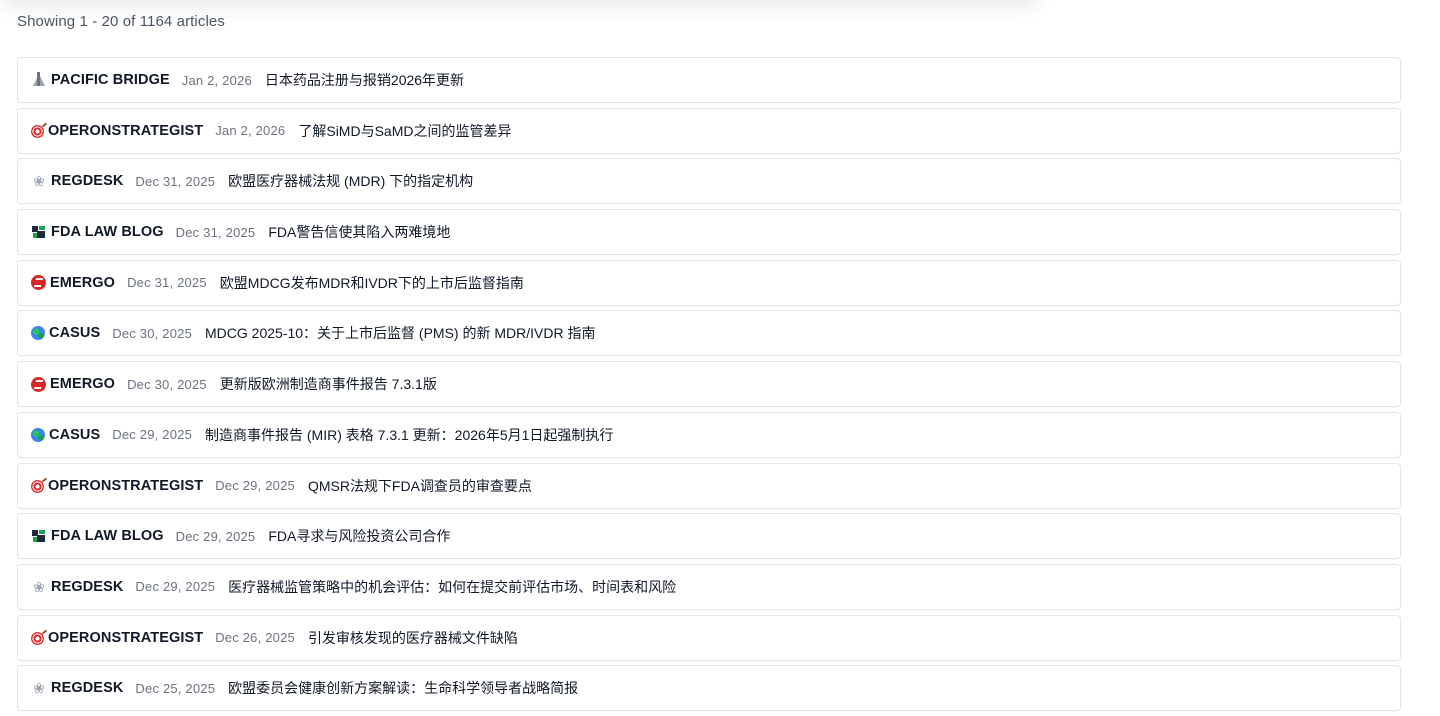 This screenshot has height=716, width=1440. I want to click on article-title: 日本药品注册与报销2026年更新, so click(364, 80).